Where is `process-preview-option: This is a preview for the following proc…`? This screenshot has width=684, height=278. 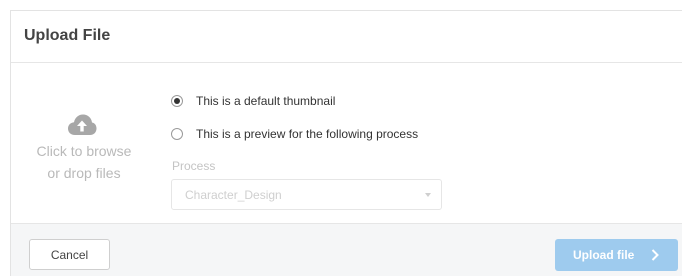
process-preview-option: This is a preview for the following proc… is located at coordinates (294, 134).